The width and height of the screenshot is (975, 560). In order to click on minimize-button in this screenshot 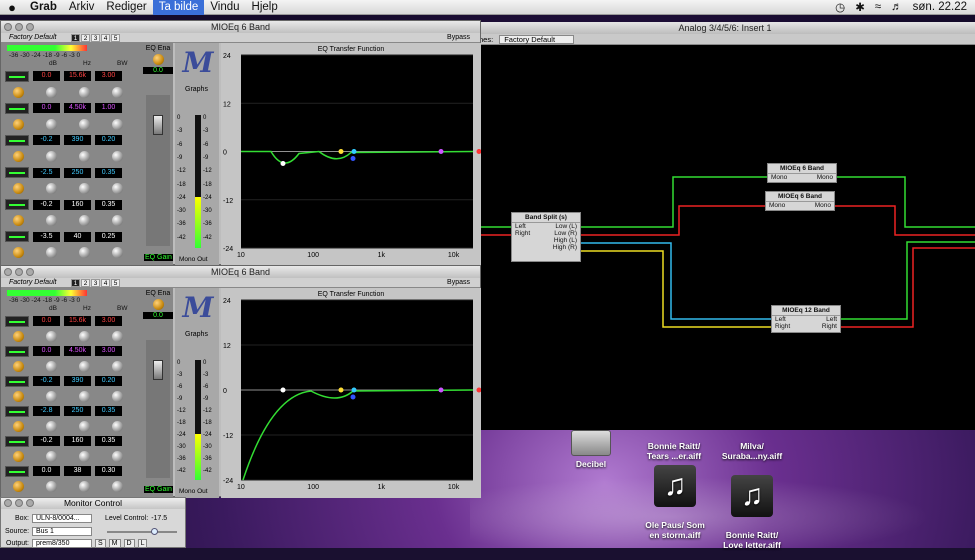, I will do `click(19, 272)`.